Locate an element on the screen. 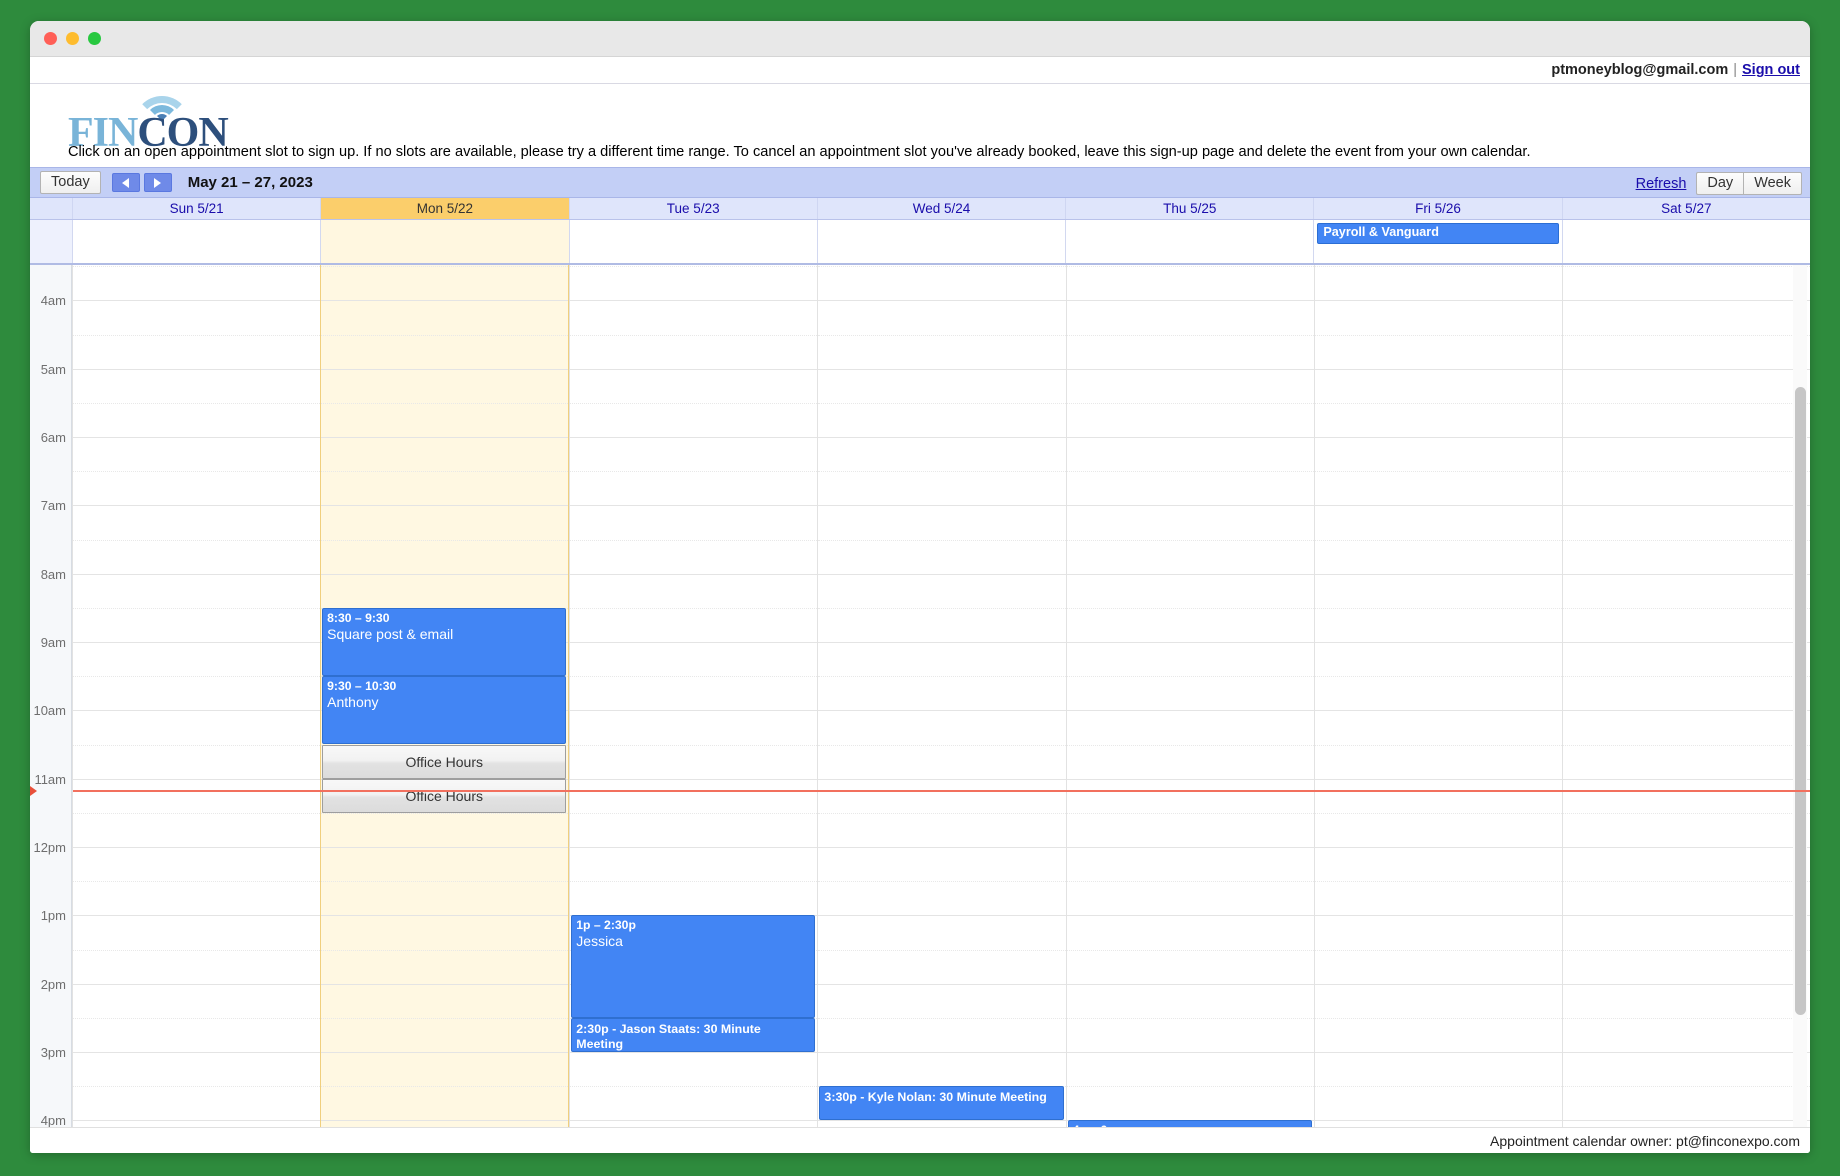 Image resolution: width=1840 pixels, height=1176 pixels. time-label: 4am is located at coordinates (53, 301).